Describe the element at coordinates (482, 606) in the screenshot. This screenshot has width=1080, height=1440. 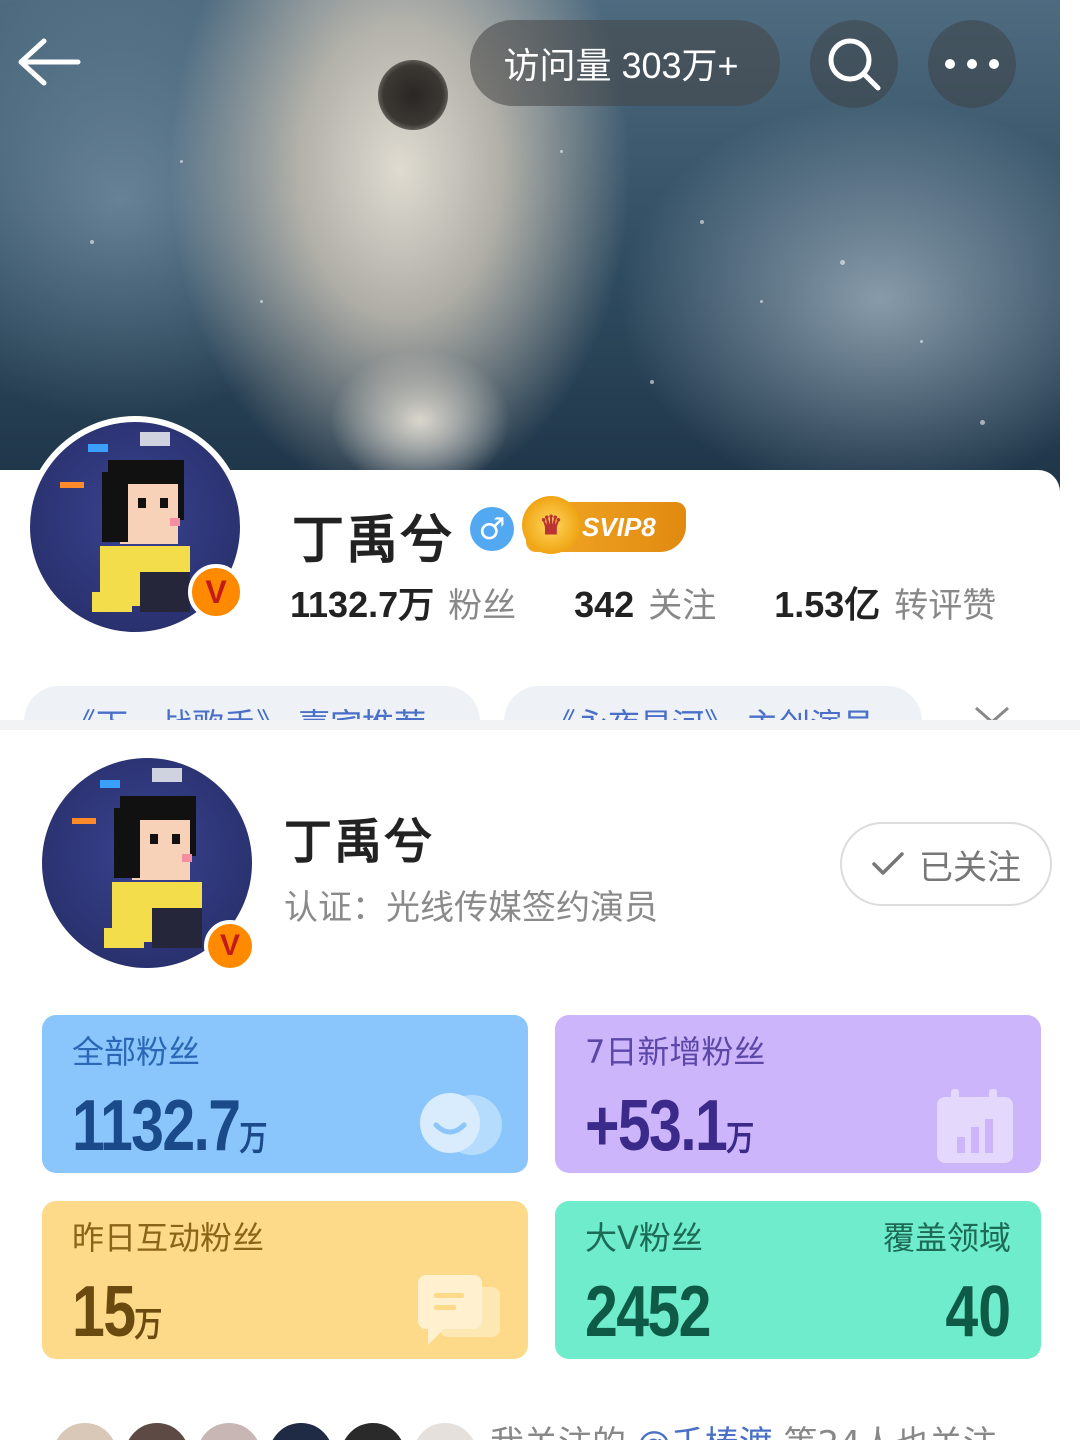
I see `stat-fans-label: 粉丝` at that location.